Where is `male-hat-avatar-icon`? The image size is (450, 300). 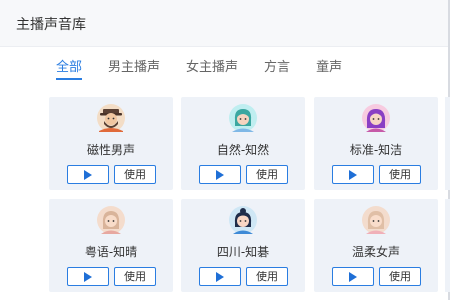 male-hat-avatar-icon is located at coordinates (111, 118).